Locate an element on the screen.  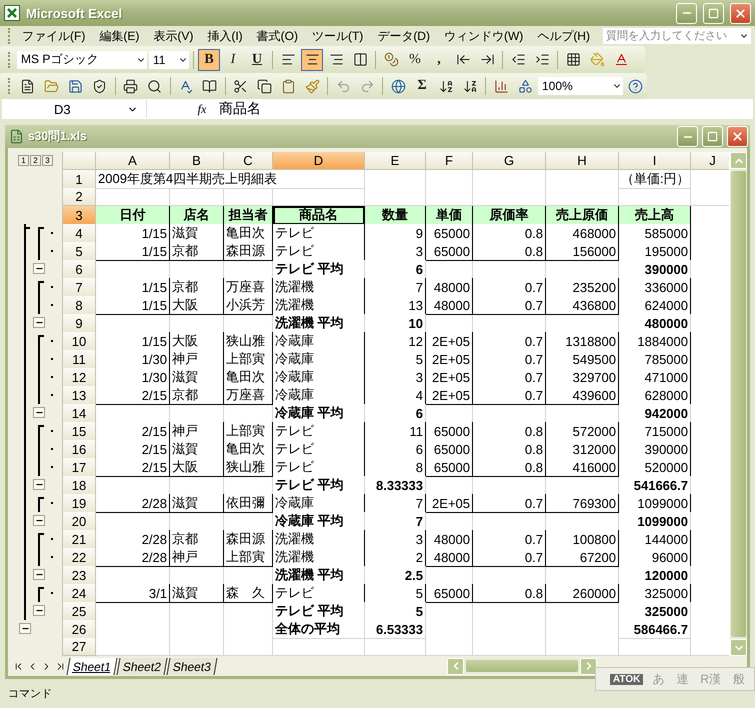
row-header: 23 is located at coordinates (79, 575).